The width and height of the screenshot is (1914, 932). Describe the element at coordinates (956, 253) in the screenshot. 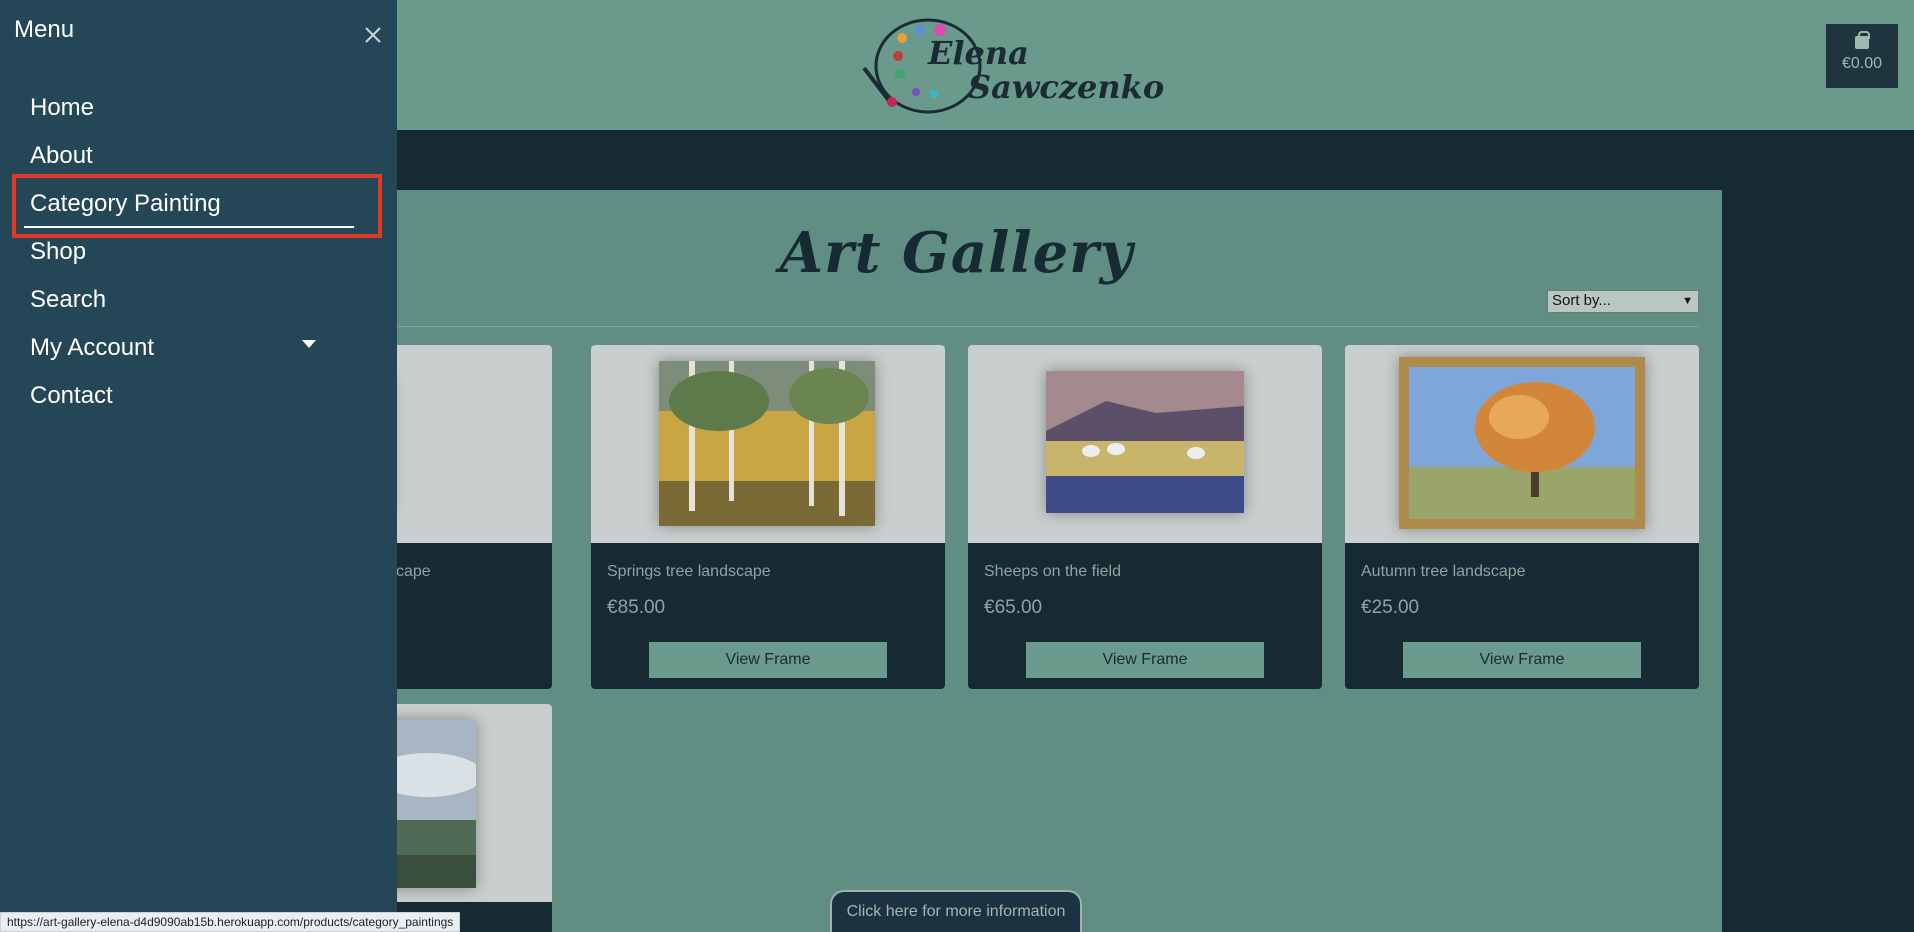

I see `page-title: Art Gallery` at that location.